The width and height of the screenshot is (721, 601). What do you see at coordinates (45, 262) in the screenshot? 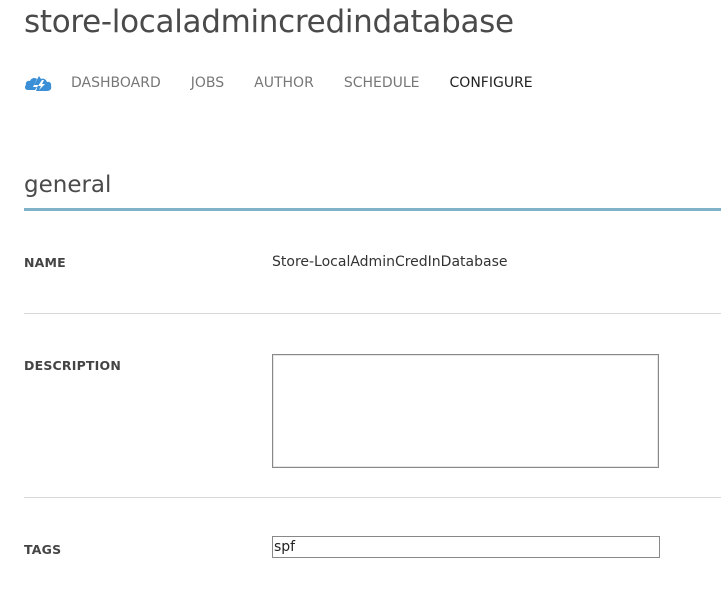
I see `name-label: NAME` at bounding box center [45, 262].